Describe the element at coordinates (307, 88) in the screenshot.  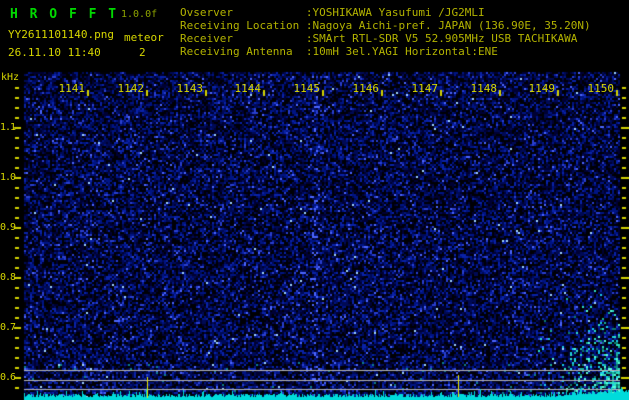
I see `x-axis-tick-label: 1145` at that location.